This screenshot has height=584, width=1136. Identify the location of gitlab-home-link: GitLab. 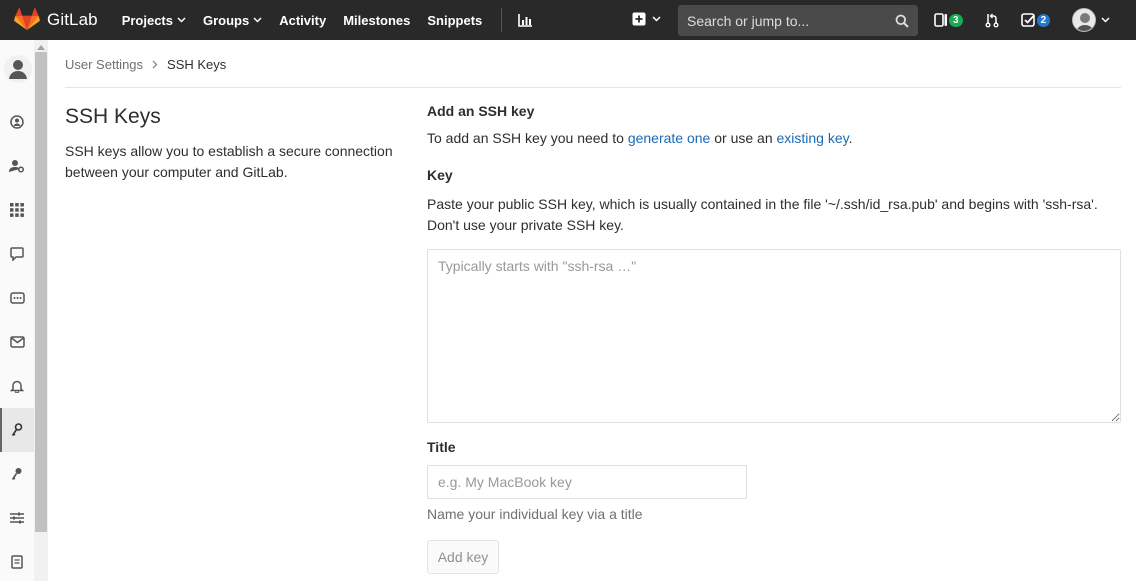
(56, 20).